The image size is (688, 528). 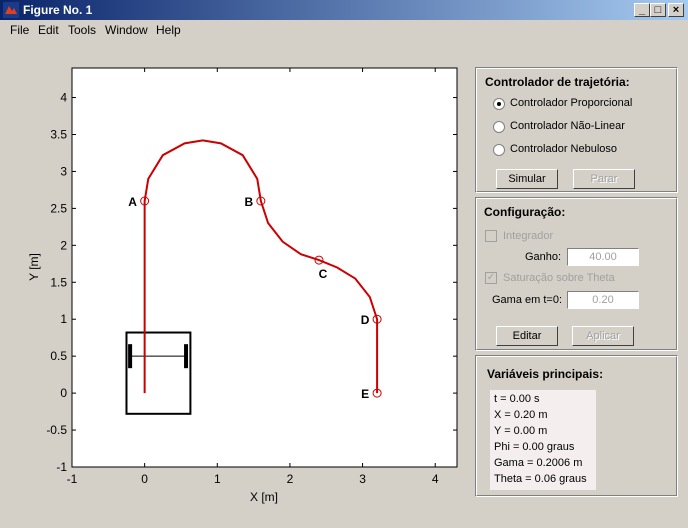 I want to click on radio-label: Controlador Nebuloso, so click(x=564, y=149).